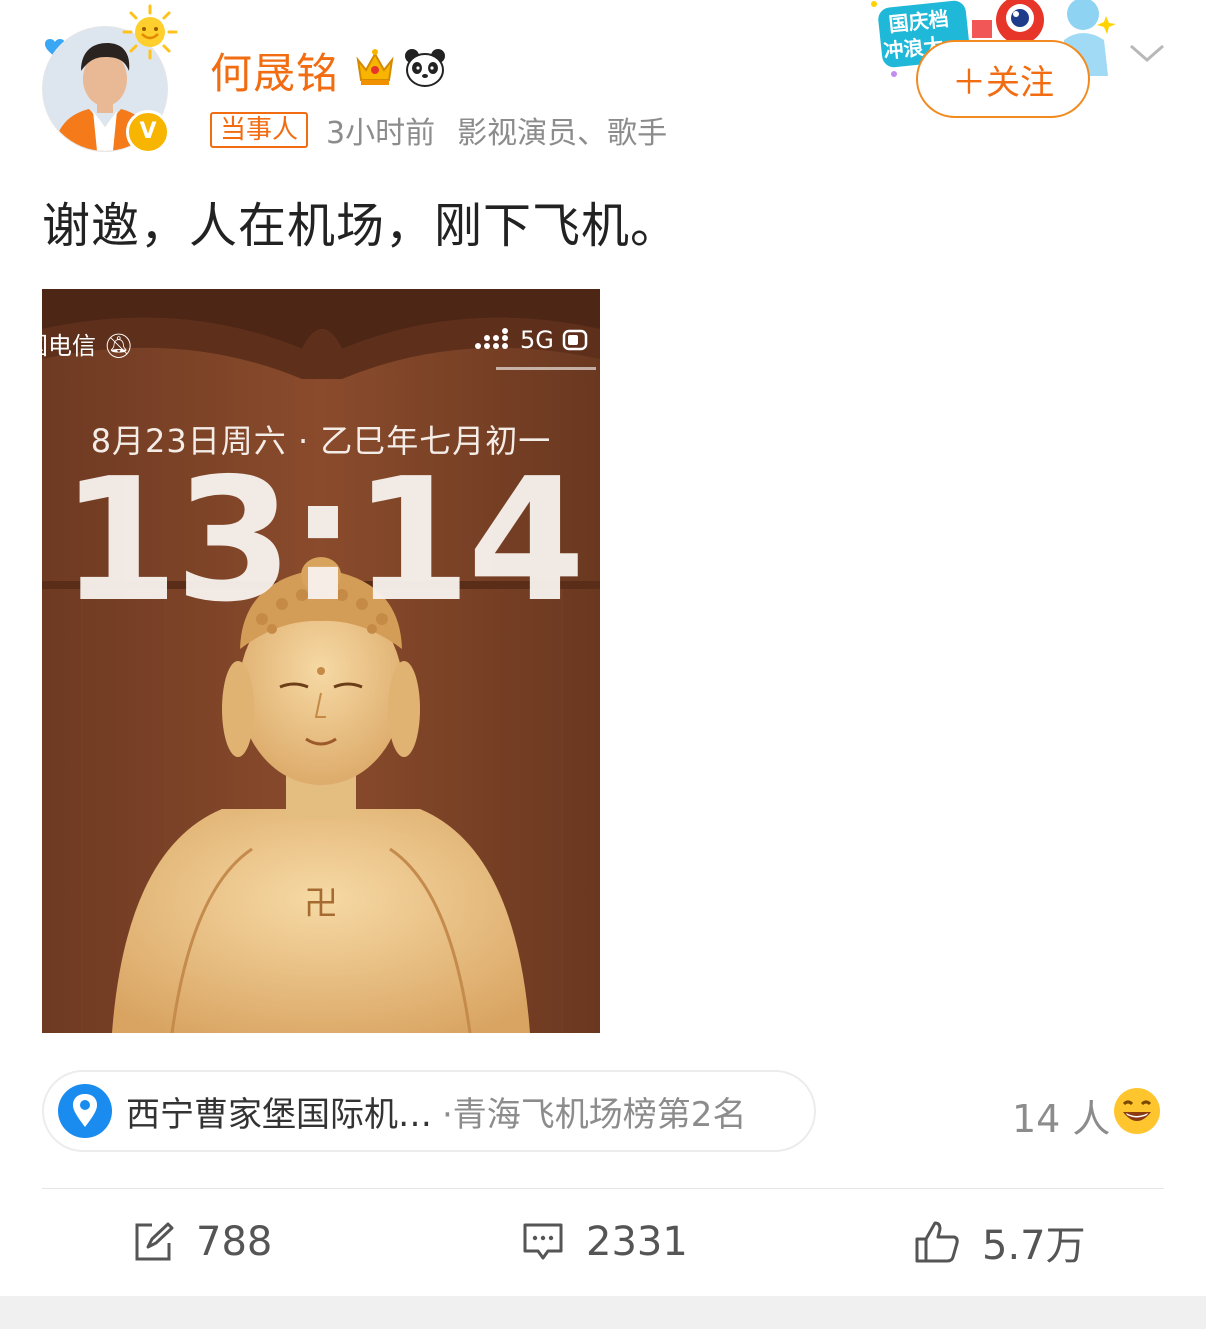 This screenshot has height=1329, width=1206. I want to click on lockscreen-carrier: 中国电信 🔕︎, so click(67, 346).